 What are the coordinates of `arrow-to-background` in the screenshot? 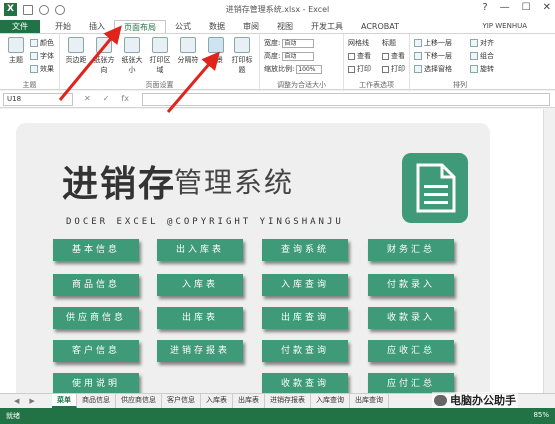 It's located at (193, 82).